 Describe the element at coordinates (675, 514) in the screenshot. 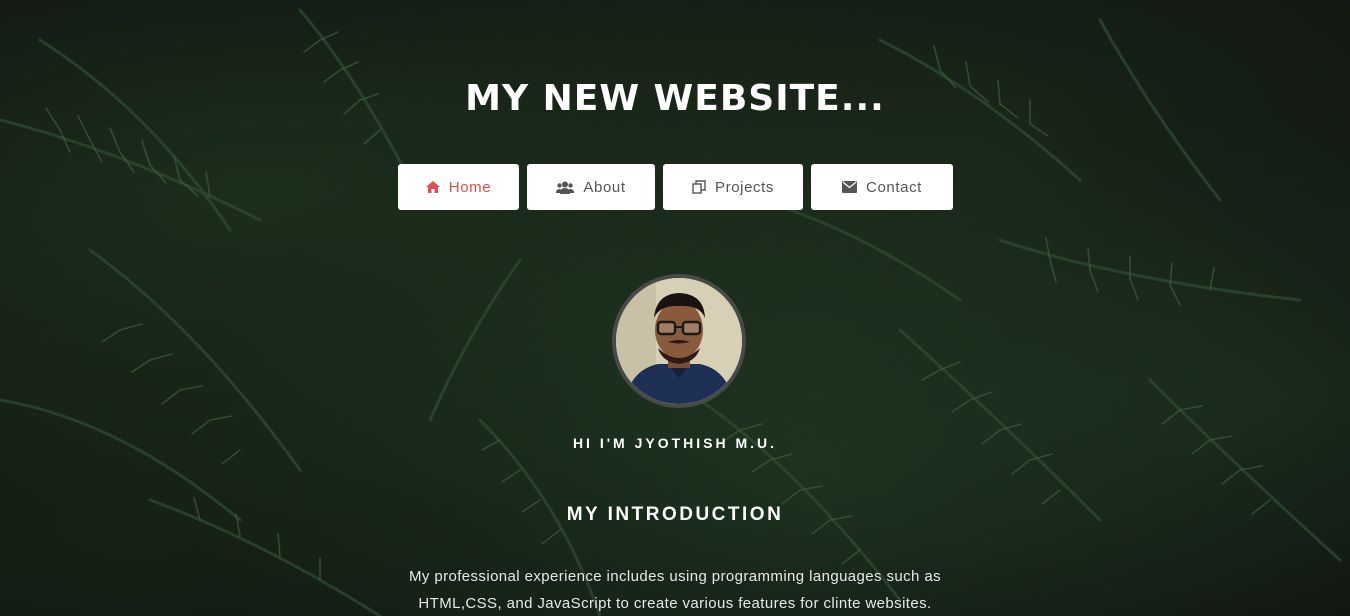

I see `intro-heading: MY INTRODUCTION` at that location.